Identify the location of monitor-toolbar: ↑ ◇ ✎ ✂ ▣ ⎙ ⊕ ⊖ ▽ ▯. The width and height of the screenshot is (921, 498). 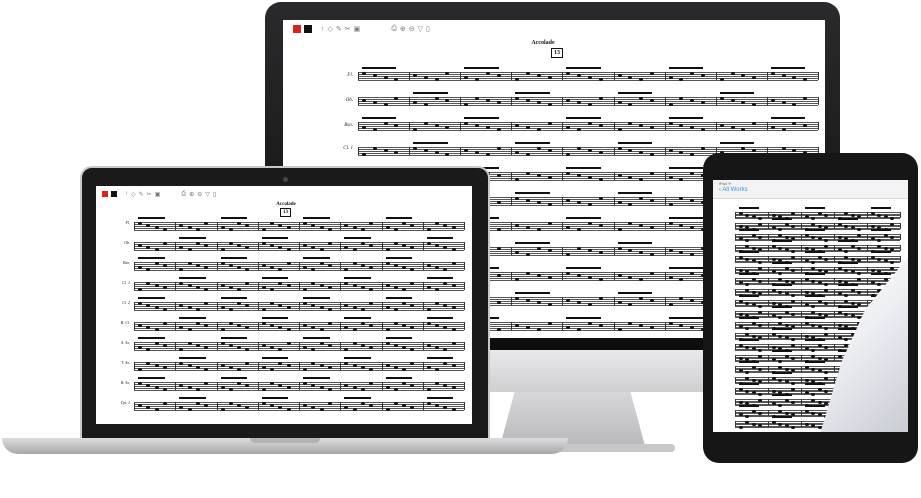
(554, 29).